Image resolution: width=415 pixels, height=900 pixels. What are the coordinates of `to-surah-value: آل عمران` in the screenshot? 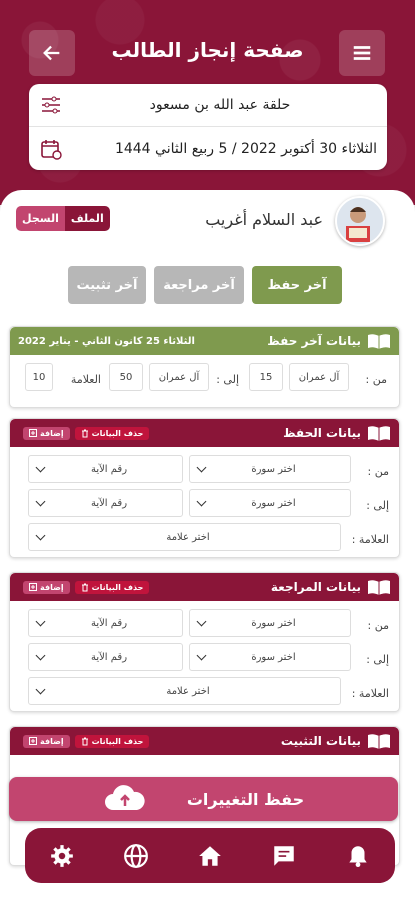 It's located at (179, 377).